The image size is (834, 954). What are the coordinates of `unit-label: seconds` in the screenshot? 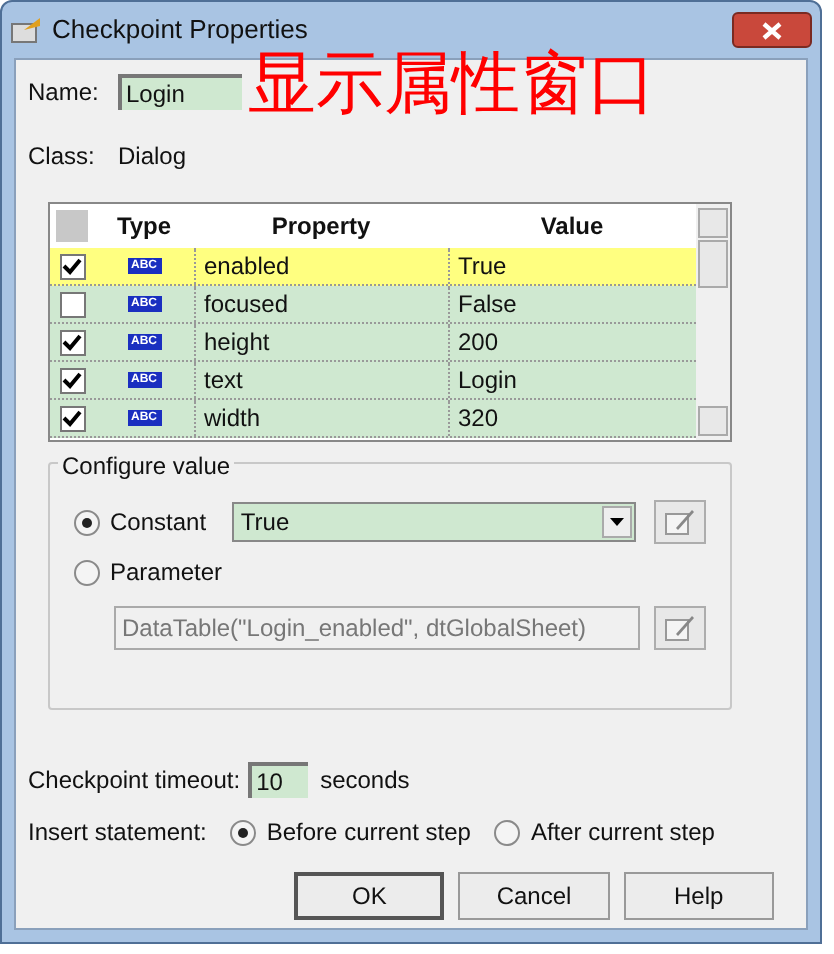 It's located at (365, 781).